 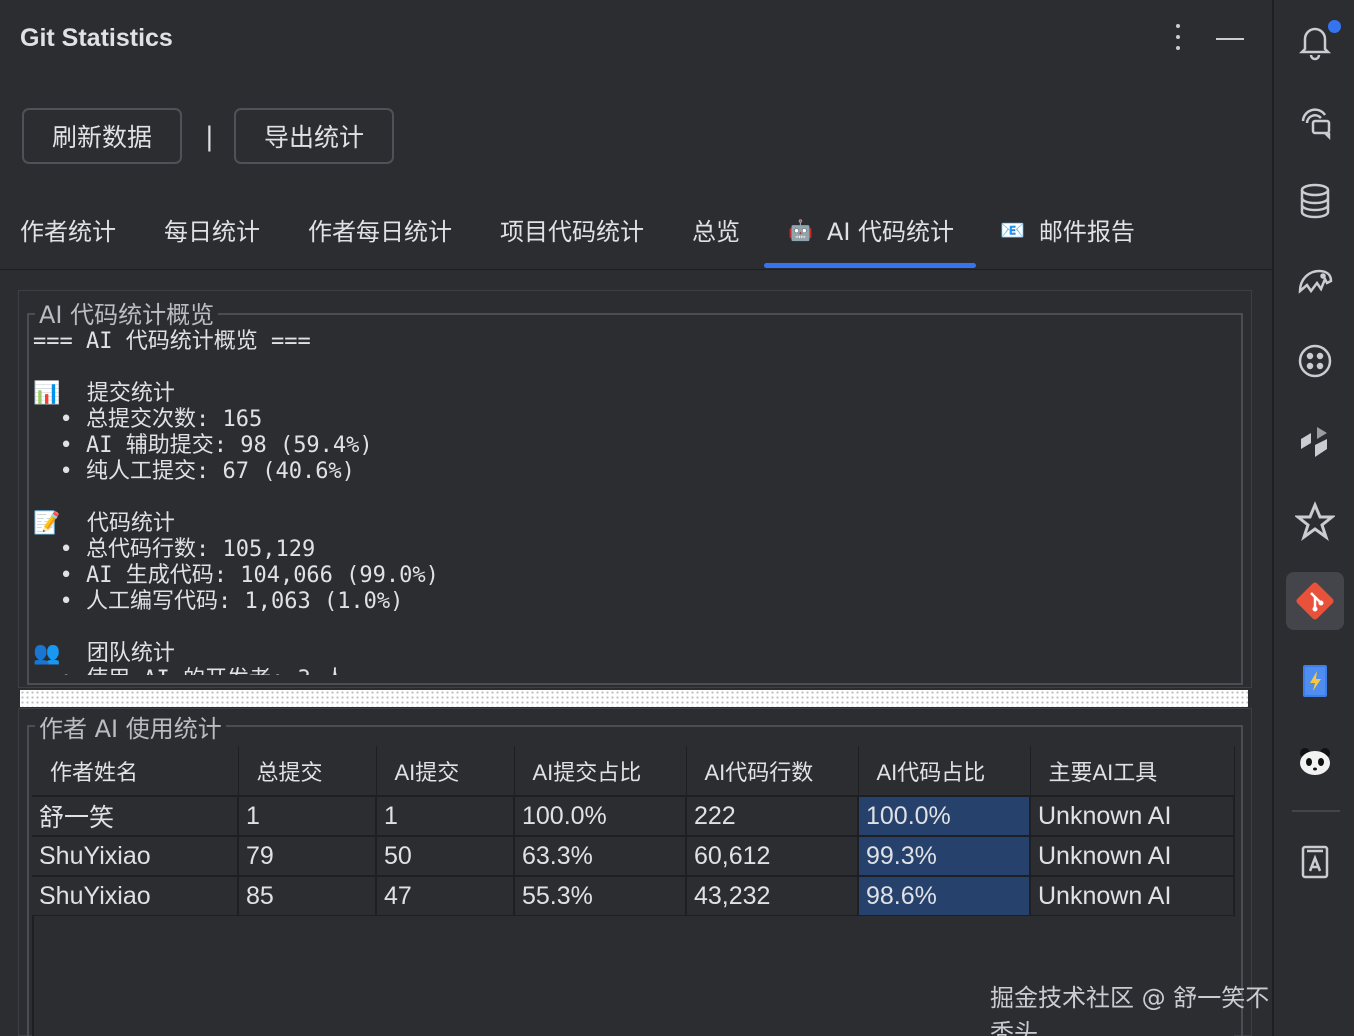 I want to click on ai-chat-icon, so click(x=1315, y=121).